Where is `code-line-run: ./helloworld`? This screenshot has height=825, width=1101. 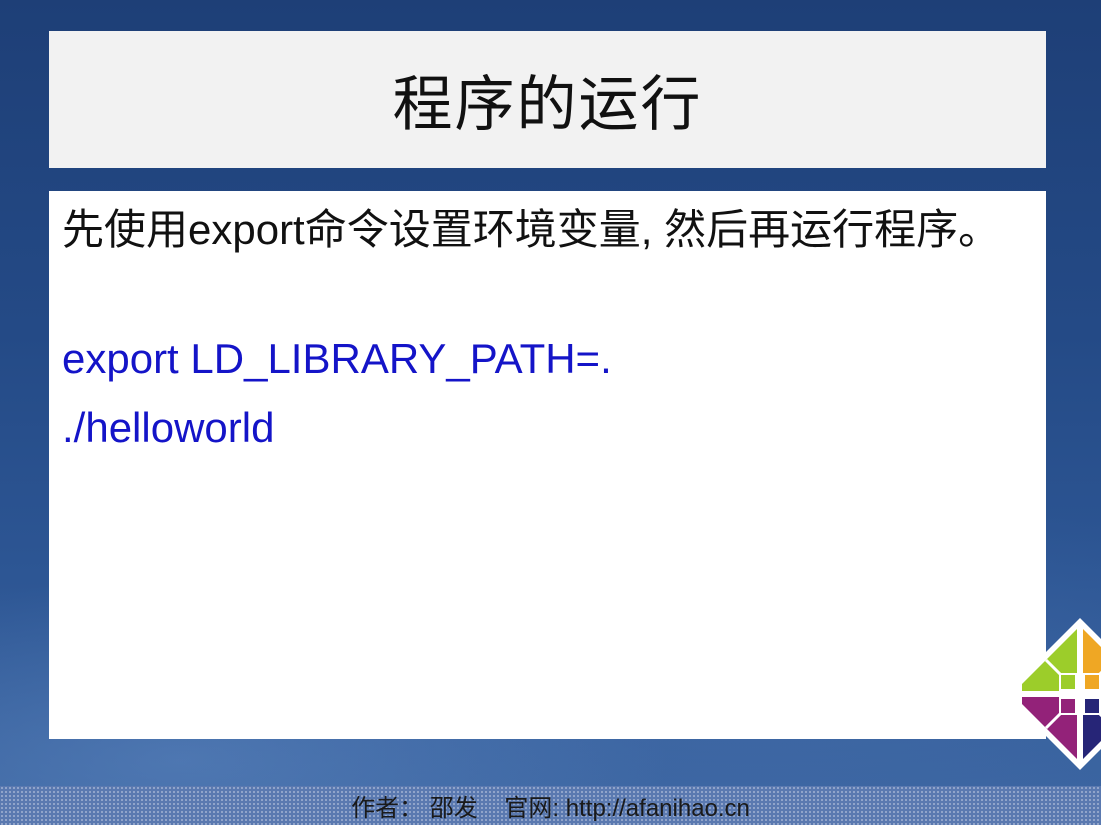
code-line-run: ./helloworld is located at coordinates (168, 427).